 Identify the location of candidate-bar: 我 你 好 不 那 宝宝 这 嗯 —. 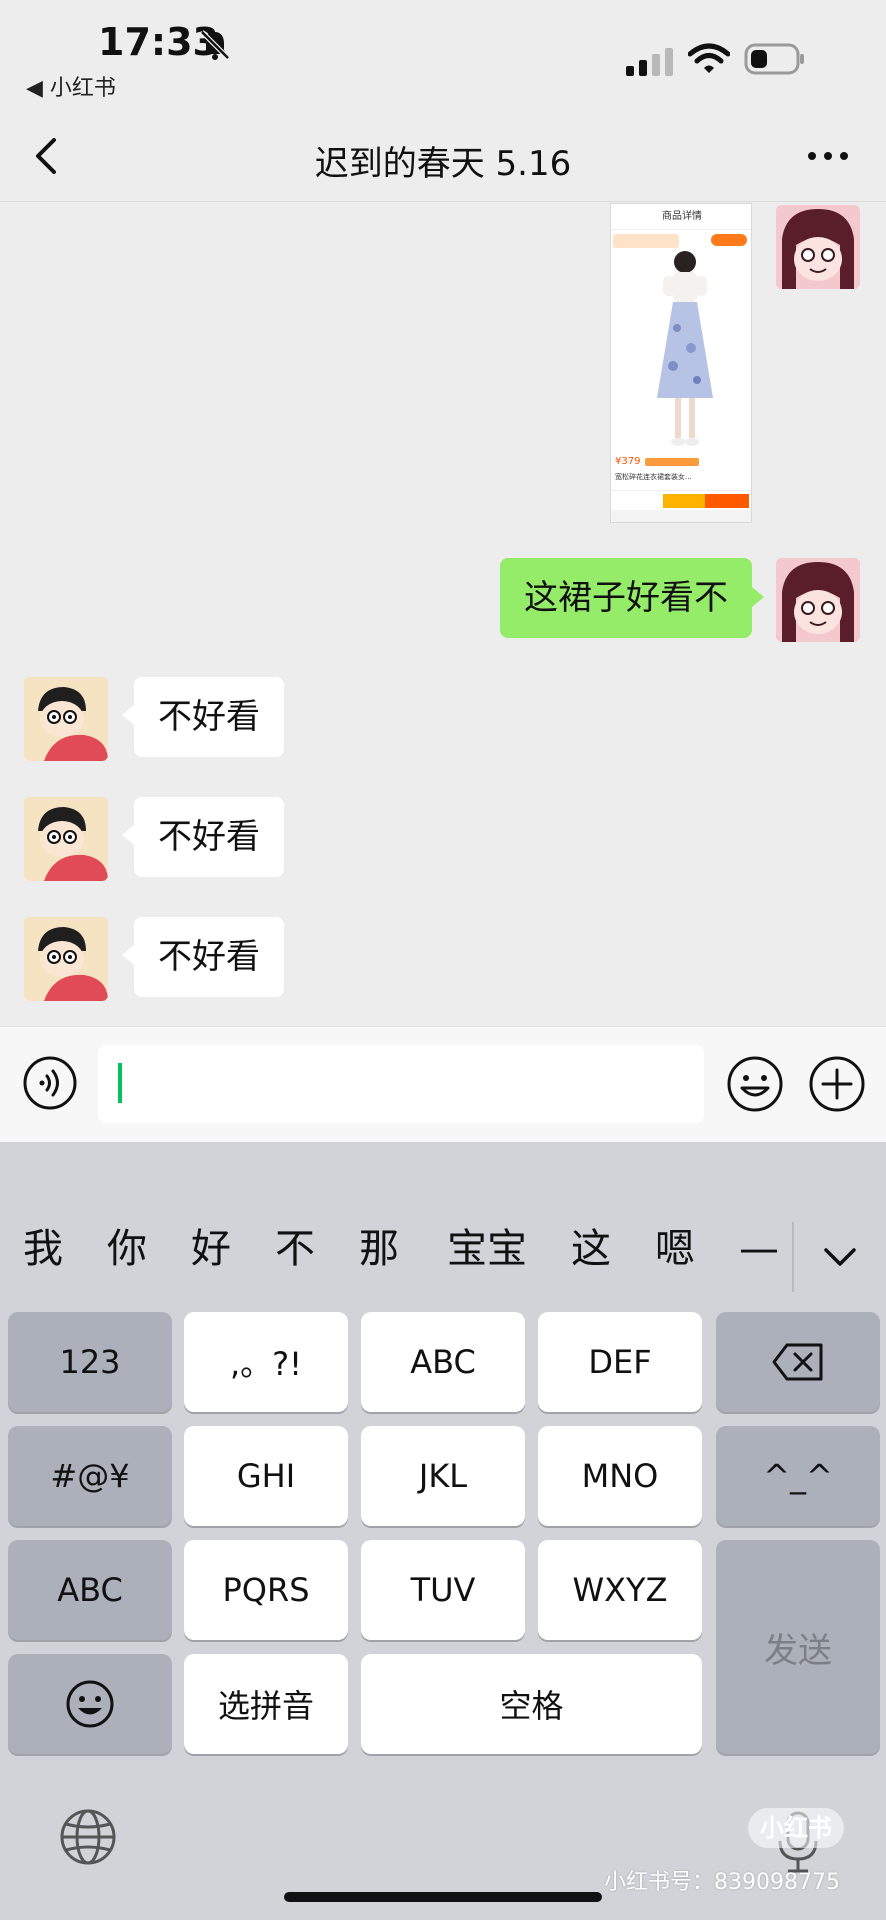
(443, 1249).